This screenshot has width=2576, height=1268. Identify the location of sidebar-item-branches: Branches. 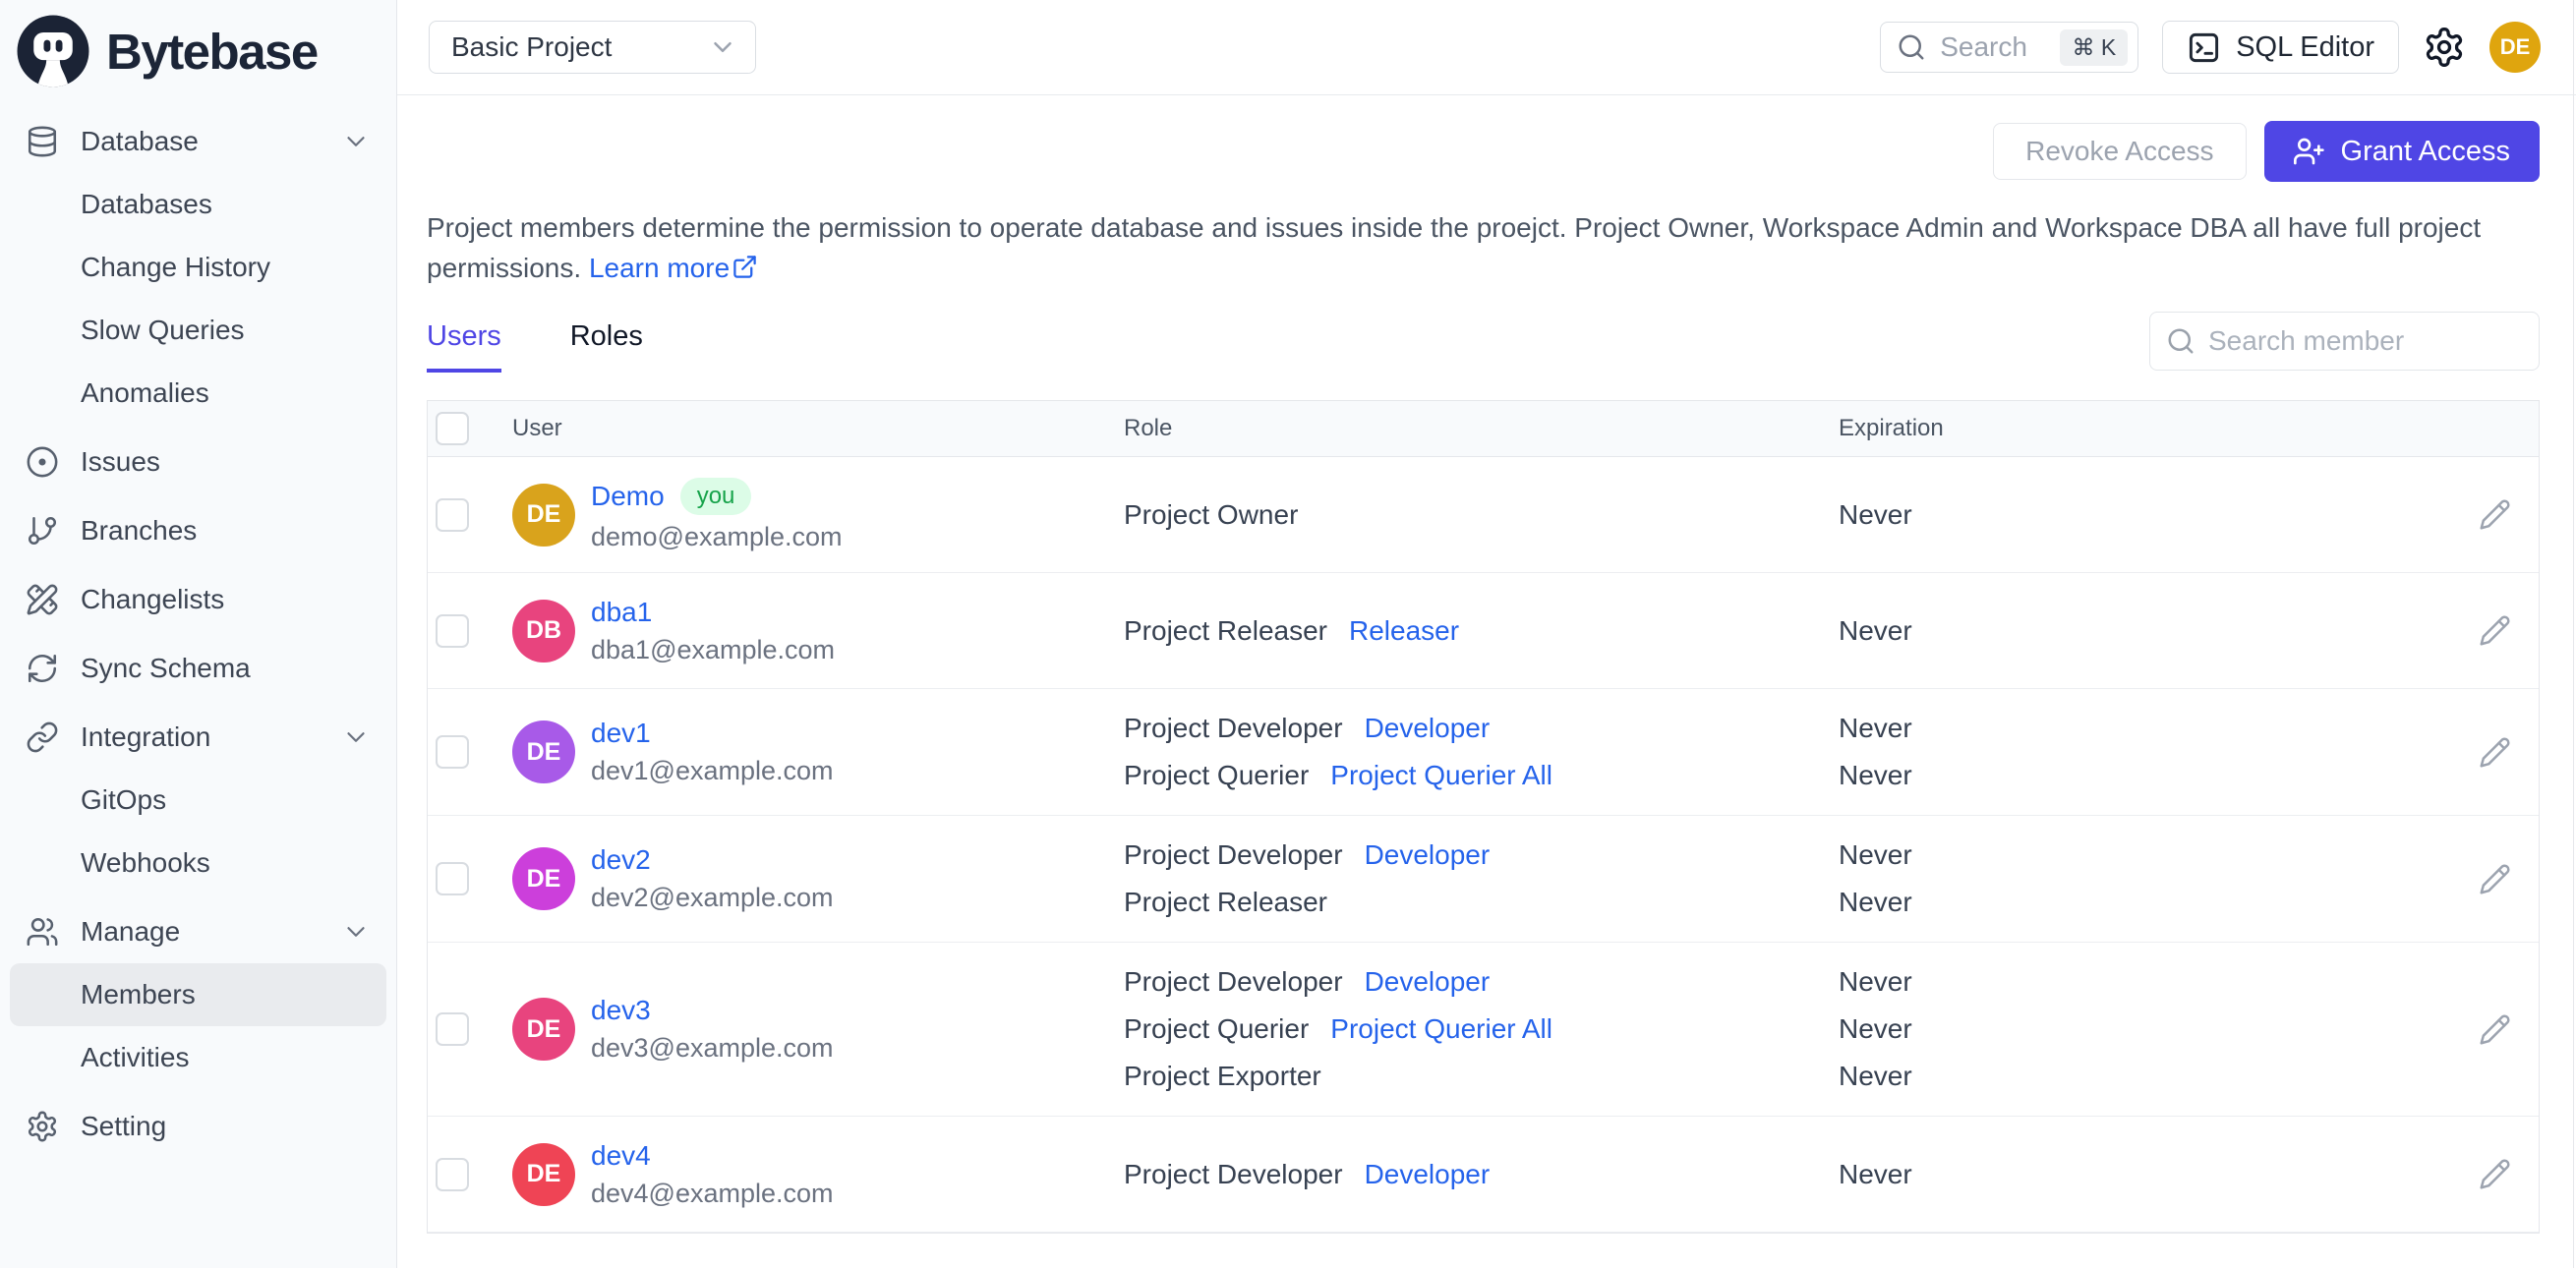
(198, 530).